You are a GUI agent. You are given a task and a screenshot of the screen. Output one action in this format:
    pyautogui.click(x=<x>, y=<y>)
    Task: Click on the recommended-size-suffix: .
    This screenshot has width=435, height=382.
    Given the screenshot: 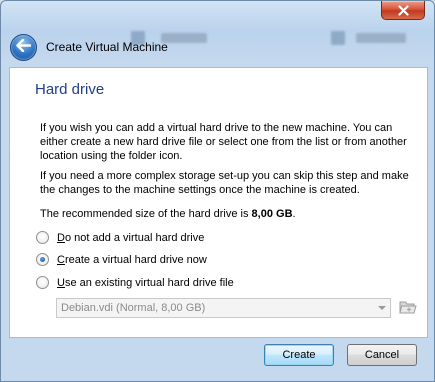 What is the action you would take?
    pyautogui.click(x=294, y=214)
    